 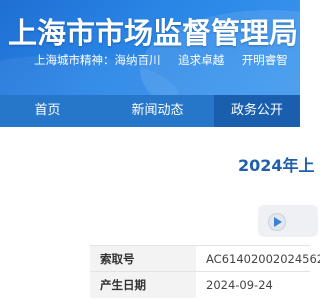 I want to click on nav-item-home: 首页, so click(x=47, y=111).